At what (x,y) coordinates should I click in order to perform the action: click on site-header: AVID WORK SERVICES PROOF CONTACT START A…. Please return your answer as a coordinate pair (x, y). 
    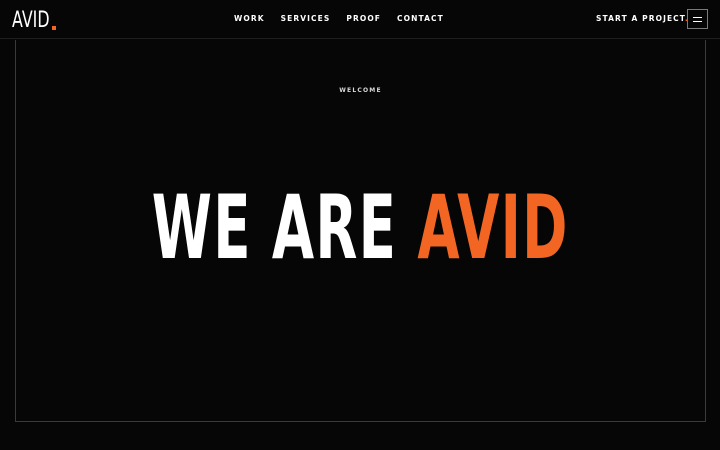
    Looking at the image, I should click on (360, 19).